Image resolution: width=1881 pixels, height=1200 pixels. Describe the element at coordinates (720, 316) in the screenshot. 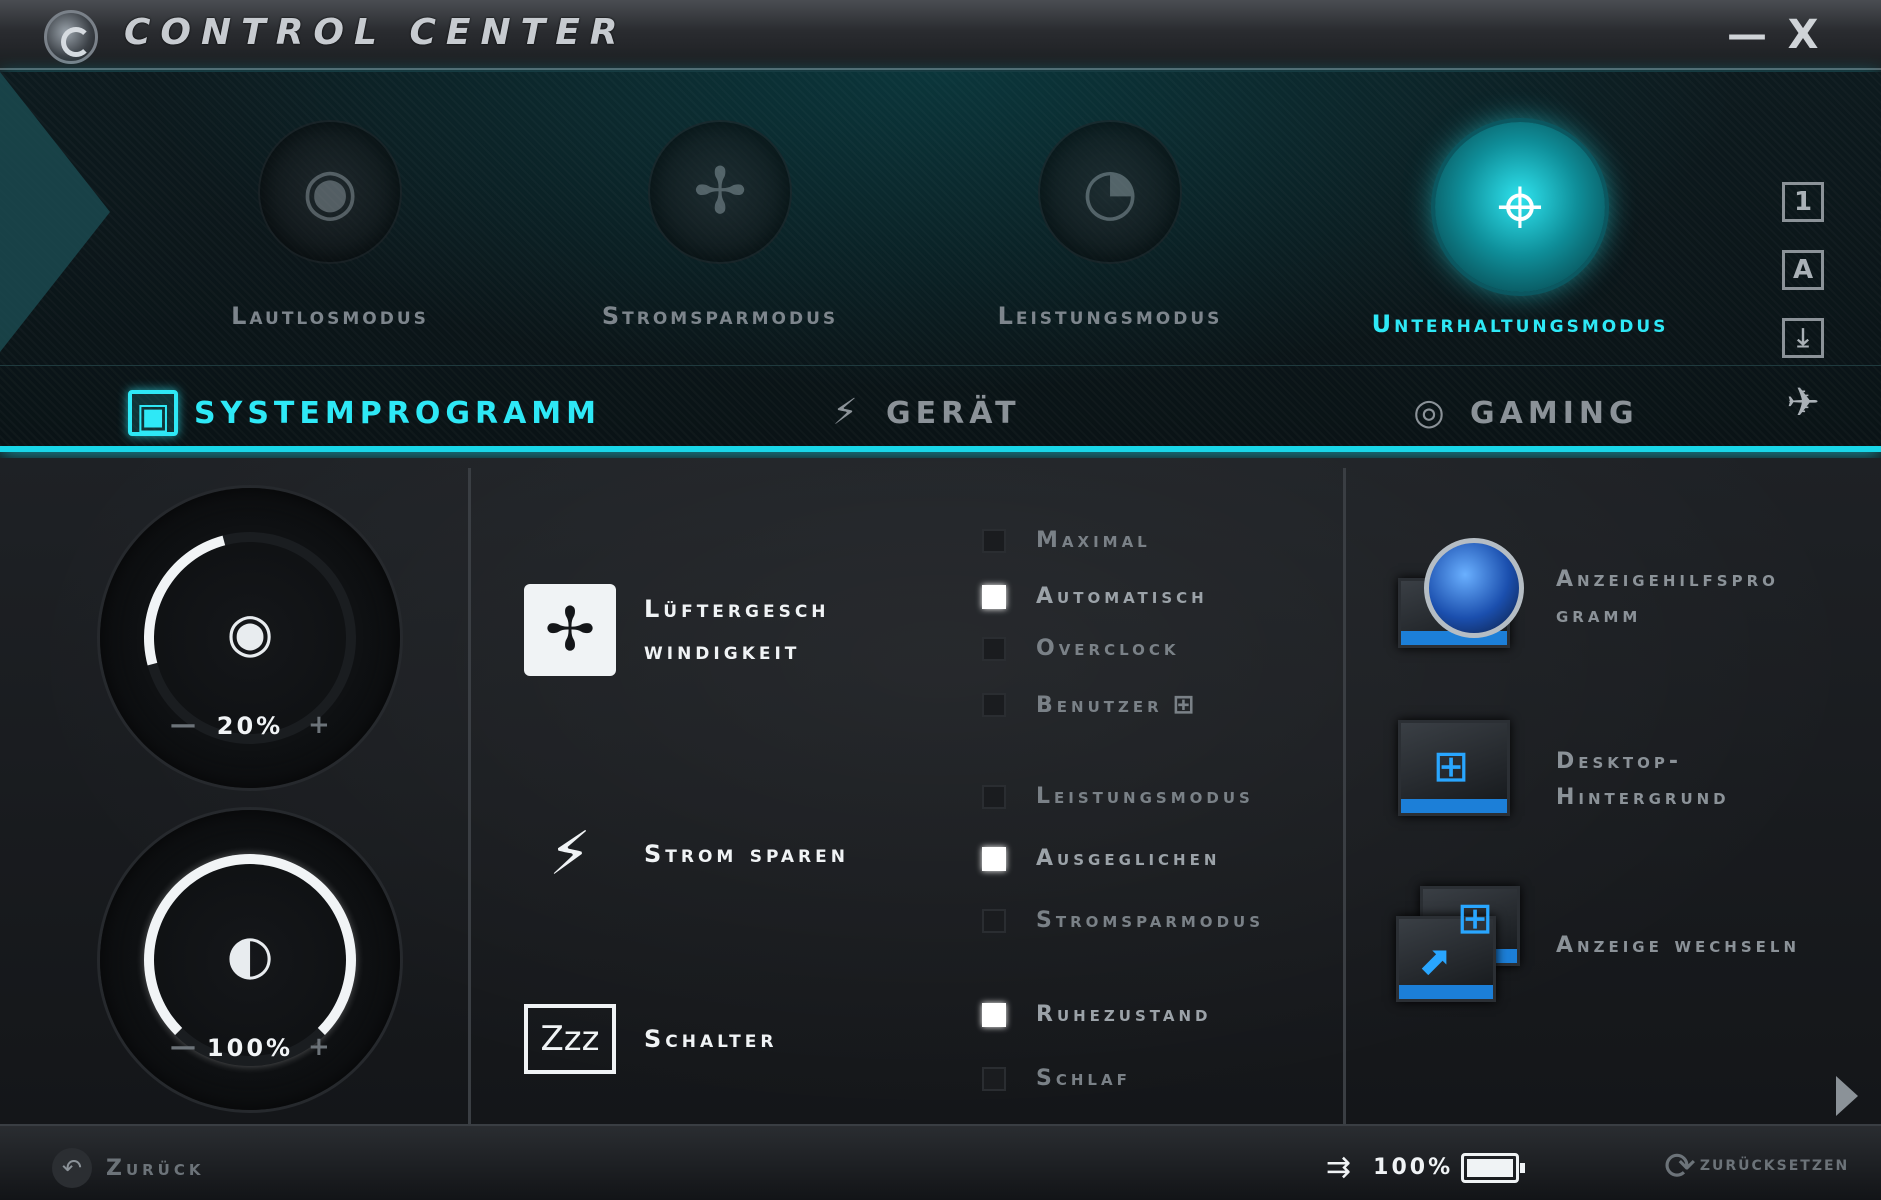

I see `mode-label: Stromsparmodus` at that location.